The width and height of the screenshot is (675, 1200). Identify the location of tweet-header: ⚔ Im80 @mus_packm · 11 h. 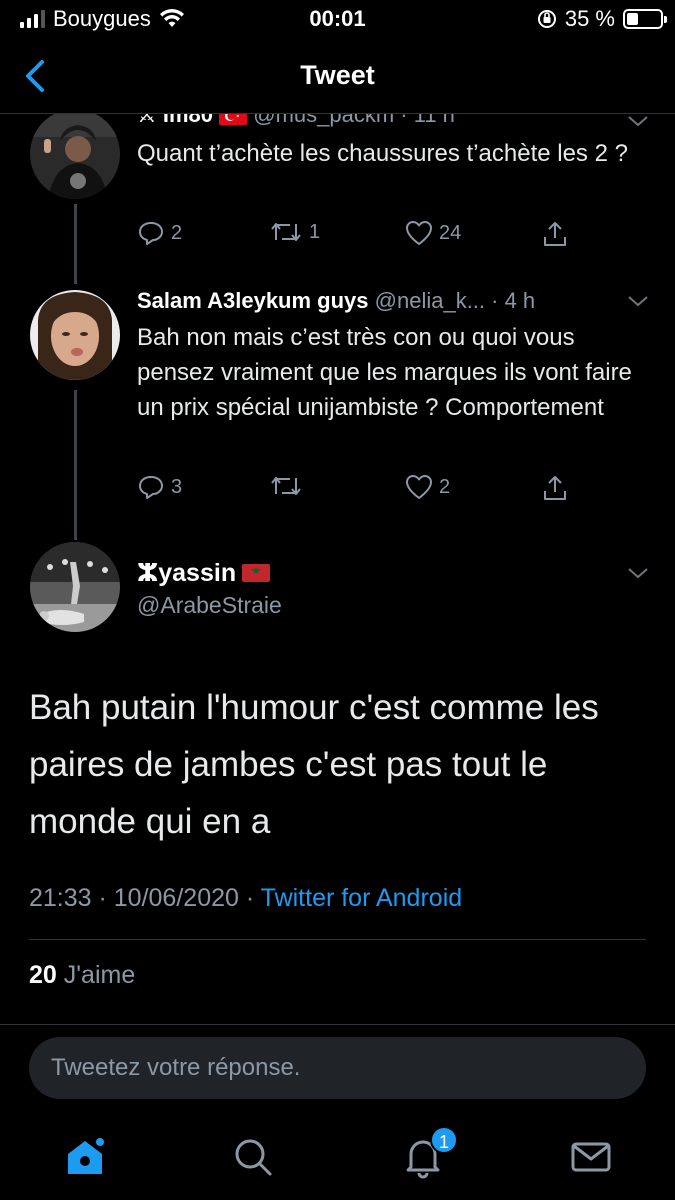
(296, 121).